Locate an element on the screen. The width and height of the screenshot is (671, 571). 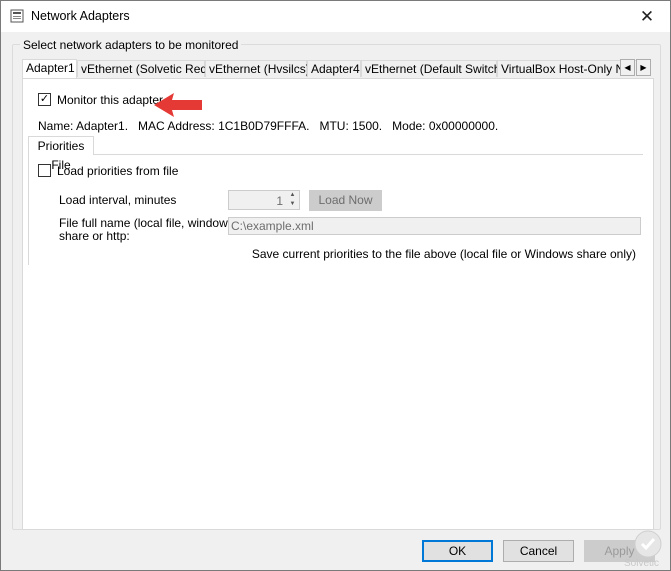
tab-adapter4: Adapter4 is located at coordinates (334, 68).